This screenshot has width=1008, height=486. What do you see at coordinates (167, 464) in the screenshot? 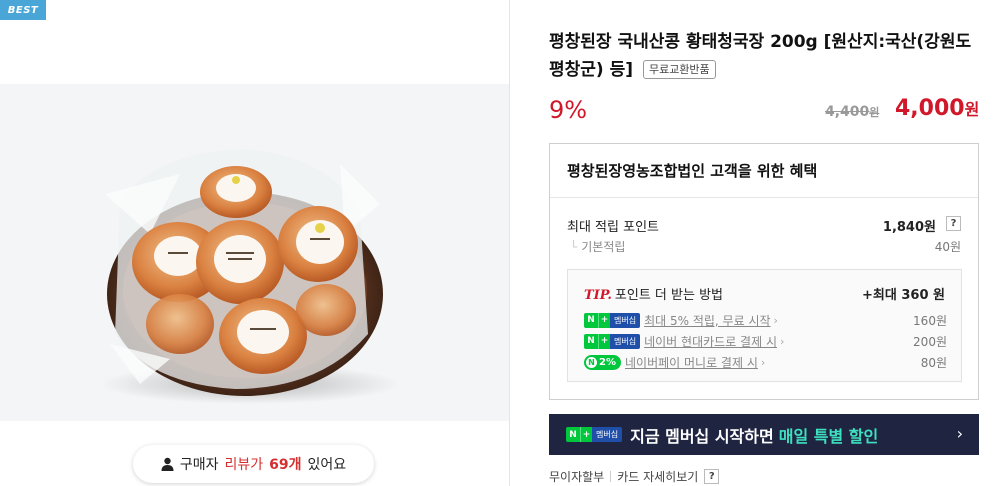
I see `person-icon` at bounding box center [167, 464].